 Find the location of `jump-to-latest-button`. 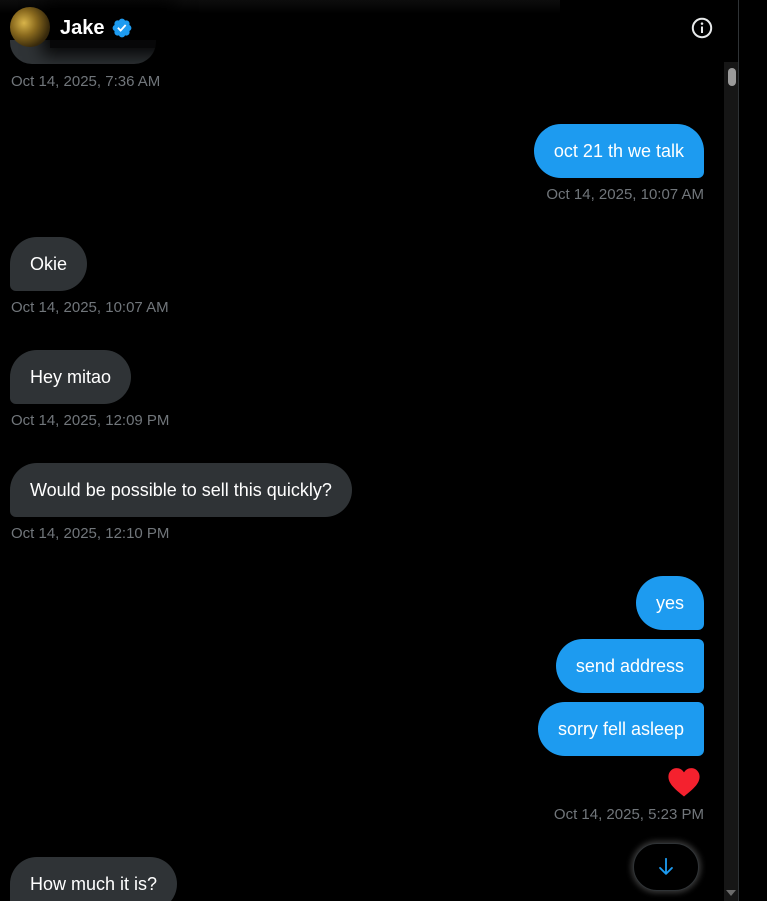

jump-to-latest-button is located at coordinates (666, 867).